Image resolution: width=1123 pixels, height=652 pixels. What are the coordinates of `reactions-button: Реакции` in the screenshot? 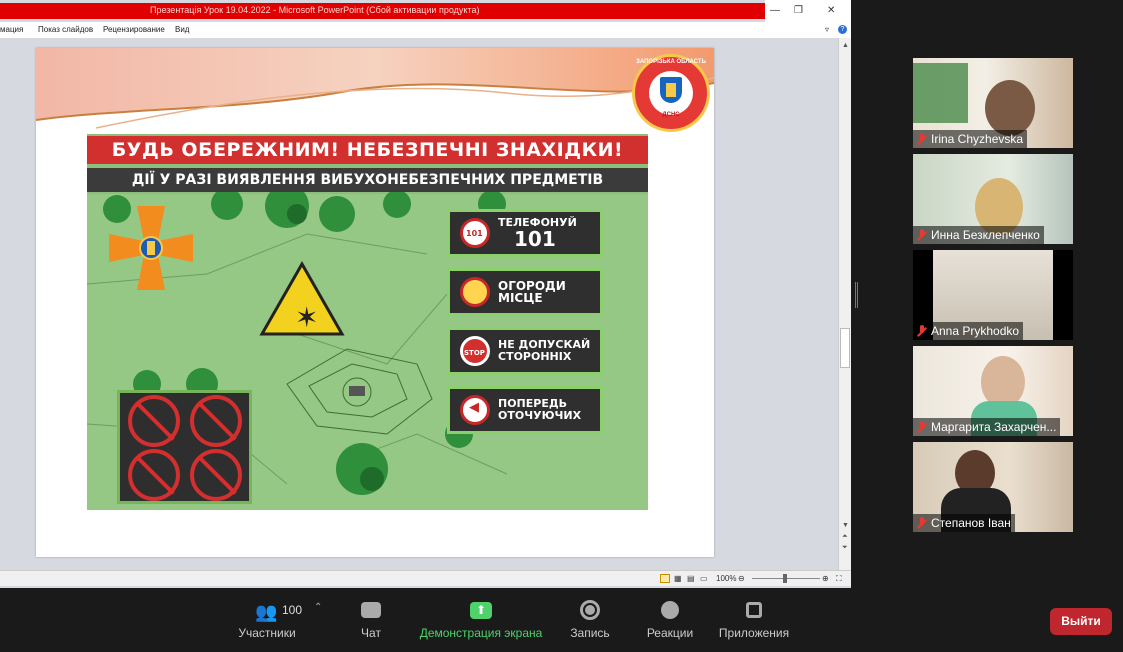 It's located at (670, 620).